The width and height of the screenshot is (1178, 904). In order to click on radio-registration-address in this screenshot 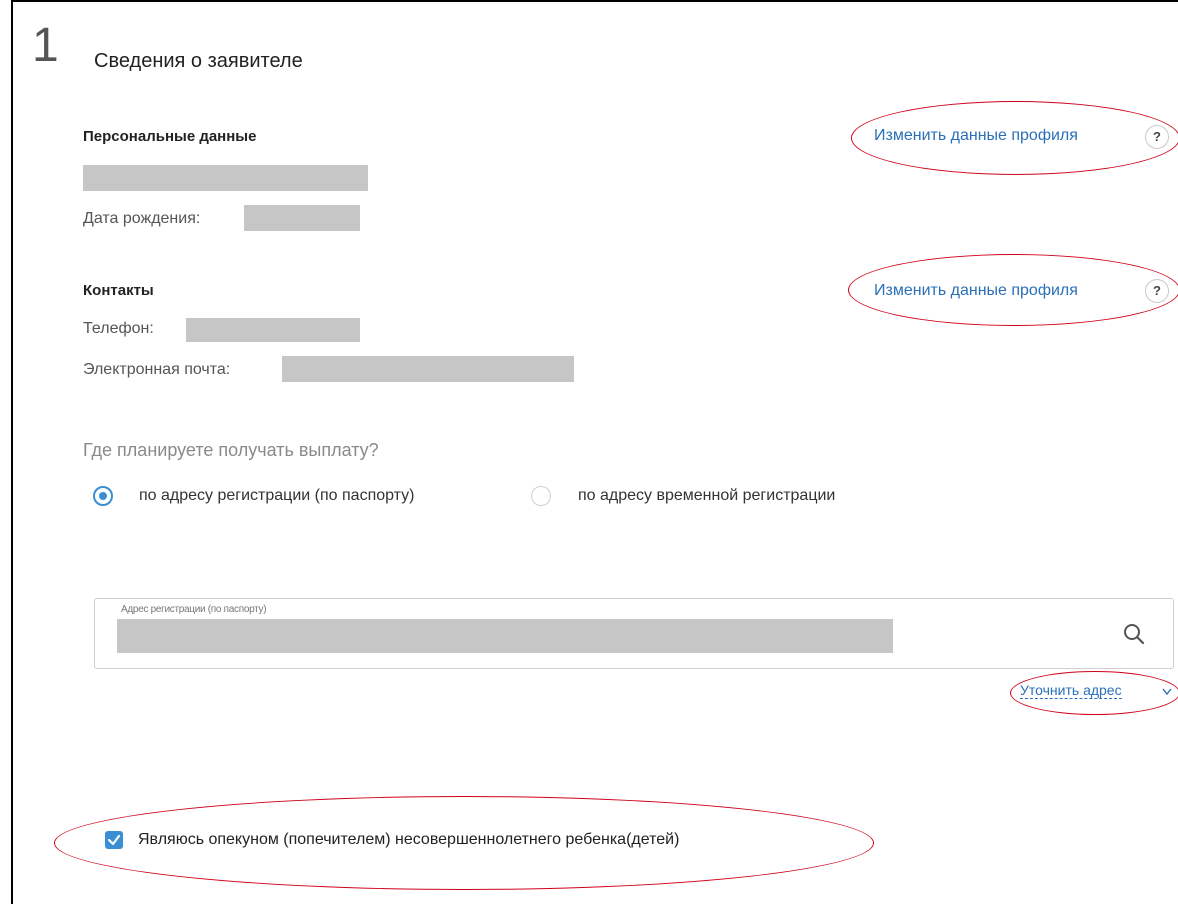, I will do `click(103, 496)`.